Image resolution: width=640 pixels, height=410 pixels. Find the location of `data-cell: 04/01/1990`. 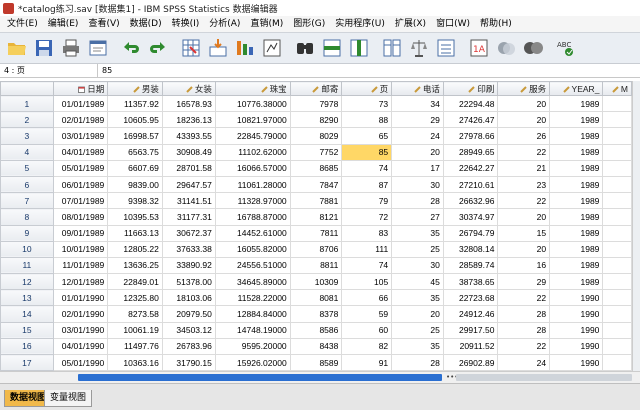

data-cell: 04/01/1990 is located at coordinates (80, 346).